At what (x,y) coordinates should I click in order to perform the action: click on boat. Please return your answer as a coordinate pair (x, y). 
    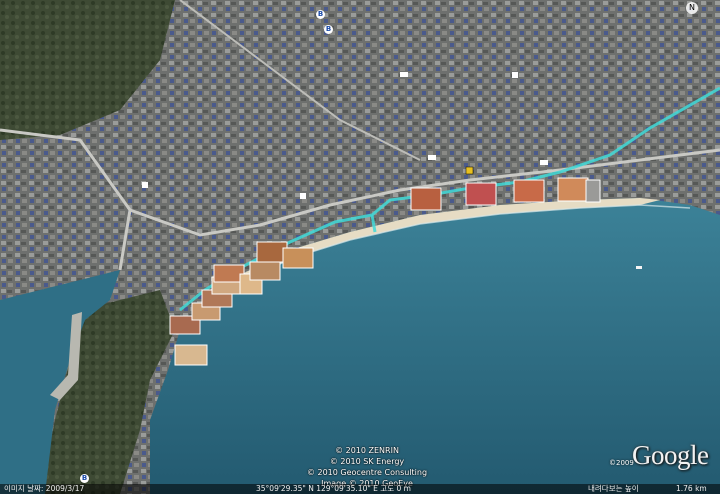
    Looking at the image, I should click on (639, 267).